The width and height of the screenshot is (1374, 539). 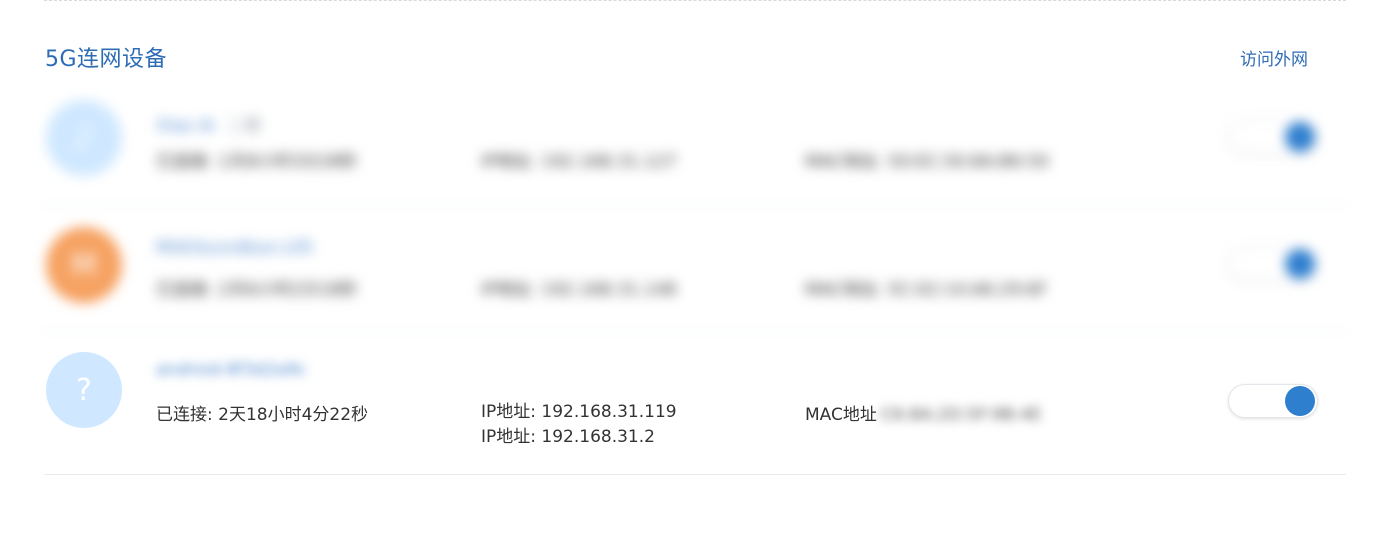 What do you see at coordinates (695, 0) in the screenshot?
I see `top-divider` at bounding box center [695, 0].